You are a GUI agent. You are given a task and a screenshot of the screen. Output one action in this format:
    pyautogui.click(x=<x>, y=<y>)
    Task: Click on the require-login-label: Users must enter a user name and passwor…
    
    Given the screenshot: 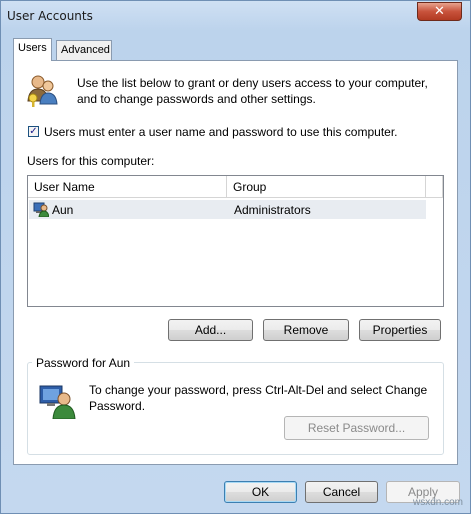 What is the action you would take?
    pyautogui.click(x=221, y=132)
    